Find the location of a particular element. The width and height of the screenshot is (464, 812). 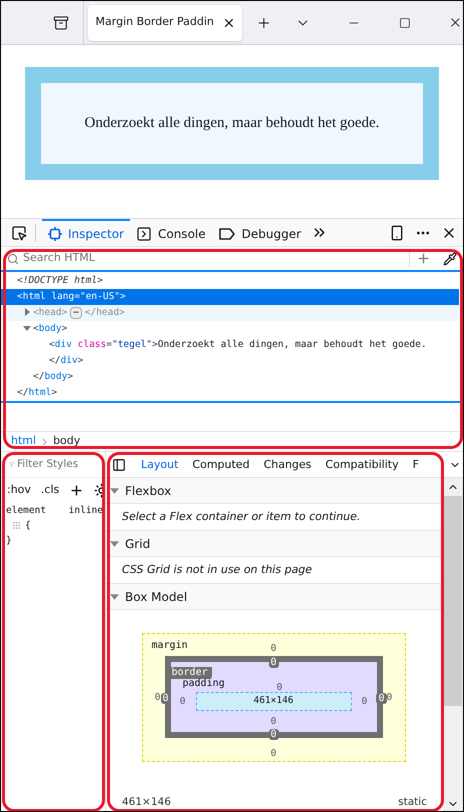

box-label: margin is located at coordinates (170, 646).